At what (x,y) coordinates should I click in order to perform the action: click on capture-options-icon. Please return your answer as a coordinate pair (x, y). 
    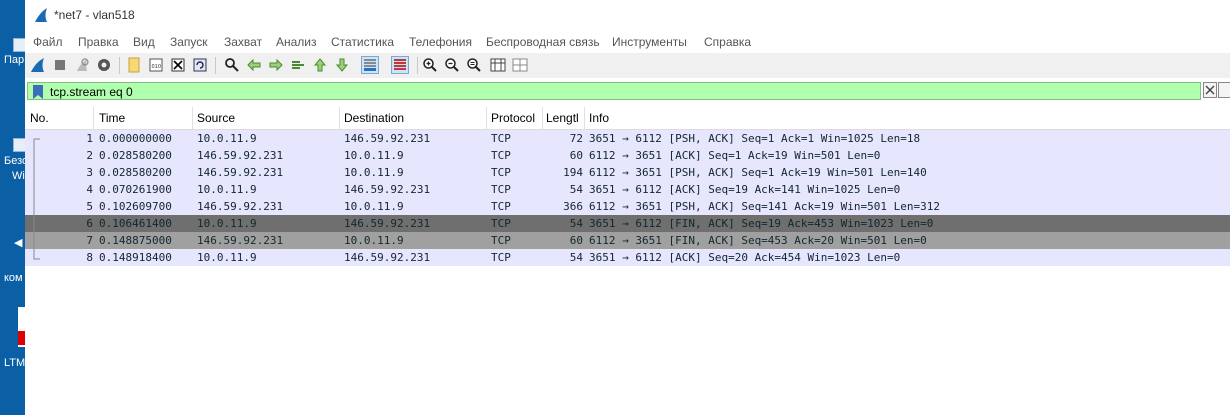
    Looking at the image, I should click on (104, 65).